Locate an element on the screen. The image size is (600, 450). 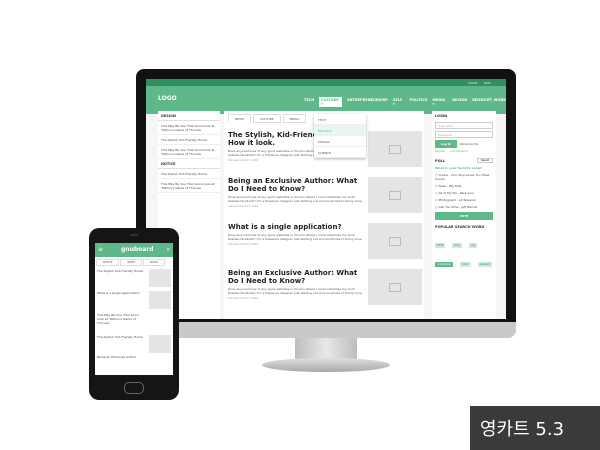
tag: Color is located at coordinates (465, 264).